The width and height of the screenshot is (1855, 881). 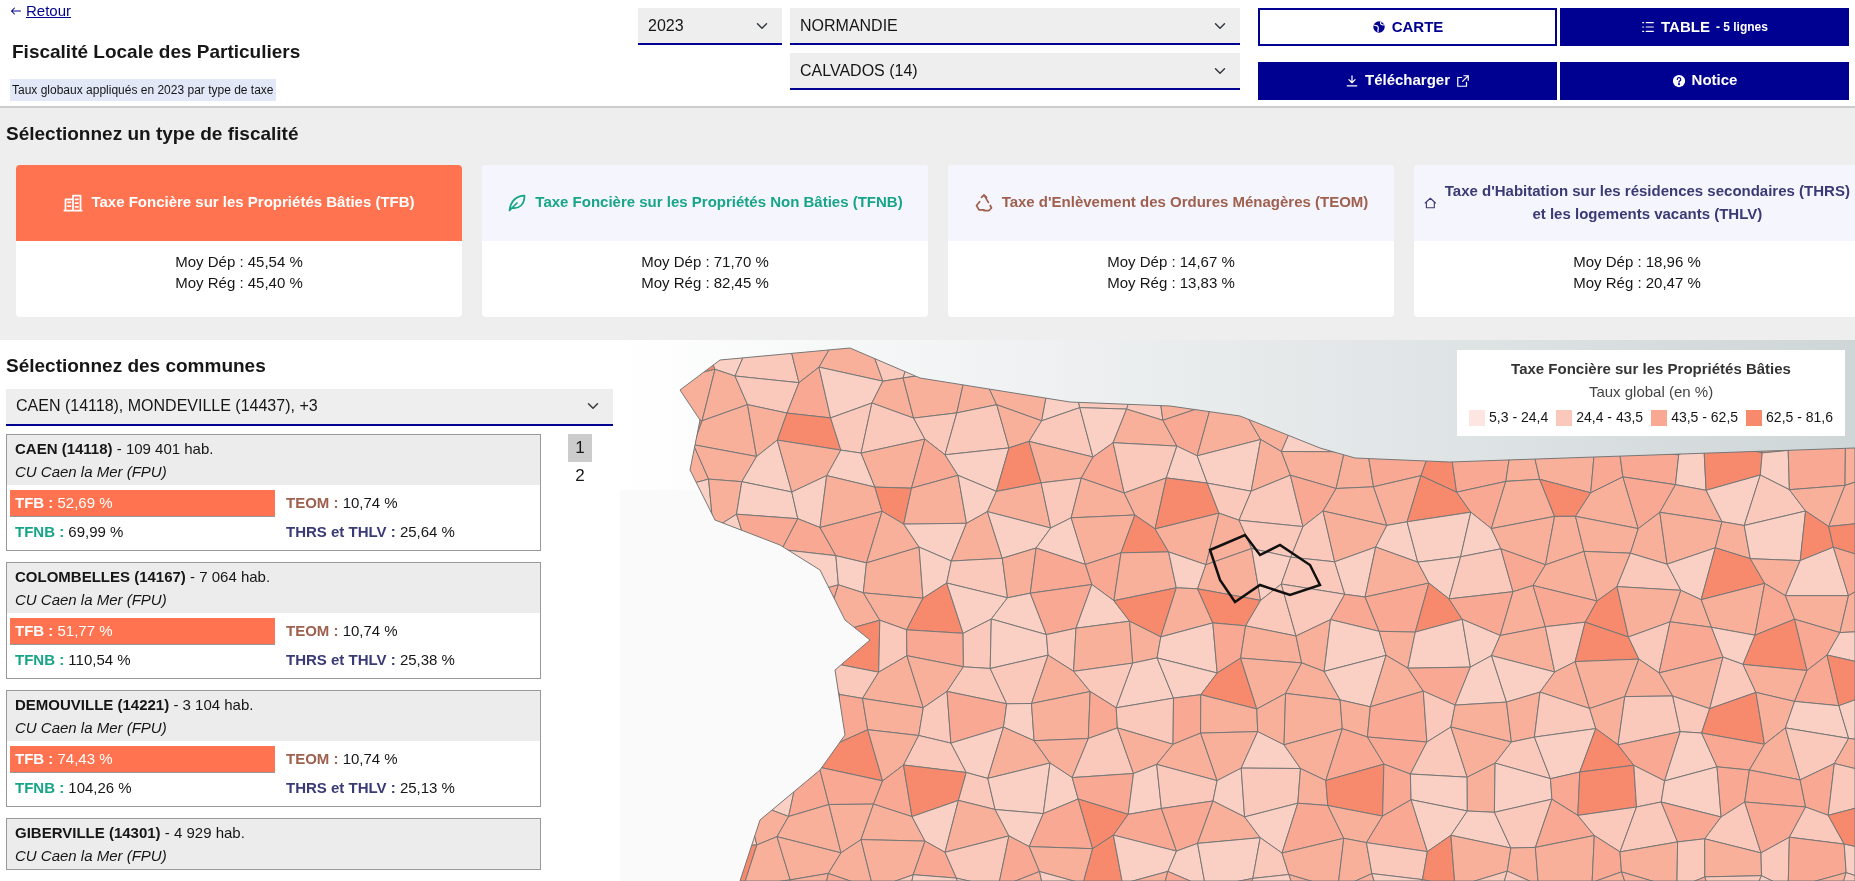 I want to click on commune-name: DEMOUVILLE (14221), so click(x=92, y=704).